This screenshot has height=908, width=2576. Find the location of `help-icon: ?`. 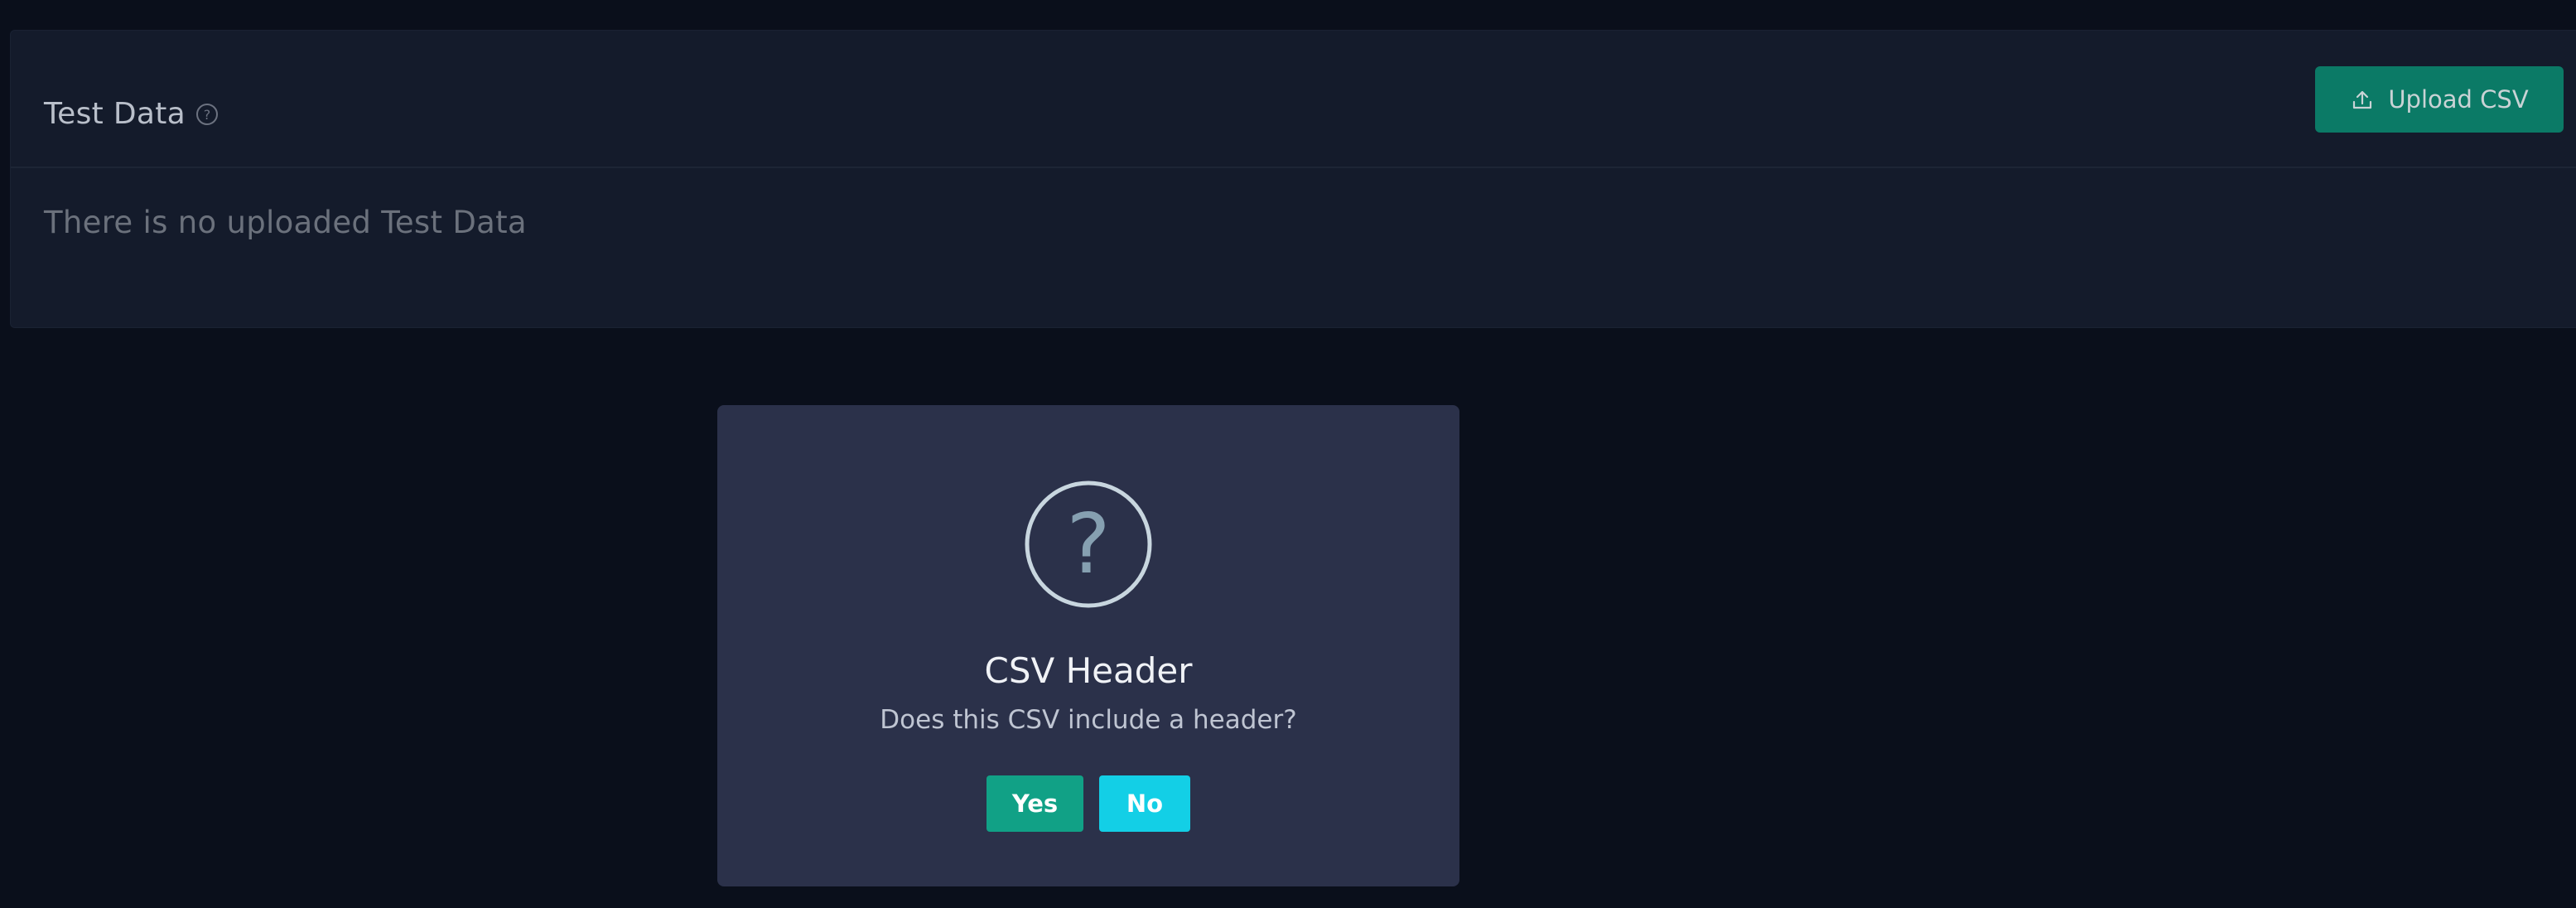

help-icon: ? is located at coordinates (207, 115).